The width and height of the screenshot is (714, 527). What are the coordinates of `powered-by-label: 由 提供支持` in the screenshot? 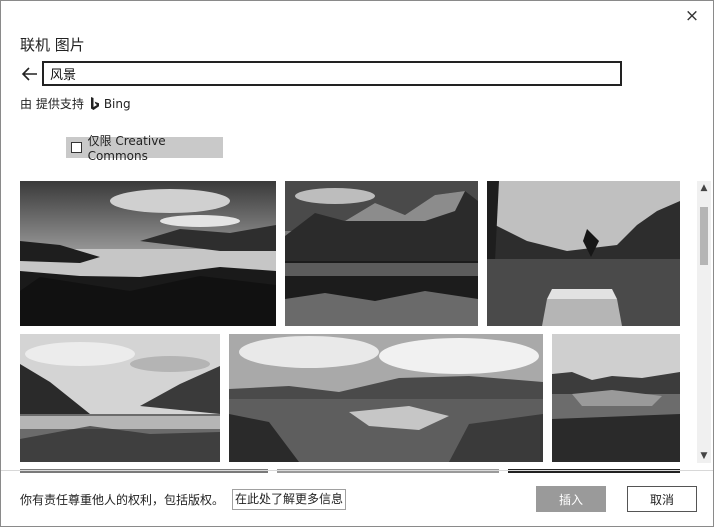 It's located at (52, 104).